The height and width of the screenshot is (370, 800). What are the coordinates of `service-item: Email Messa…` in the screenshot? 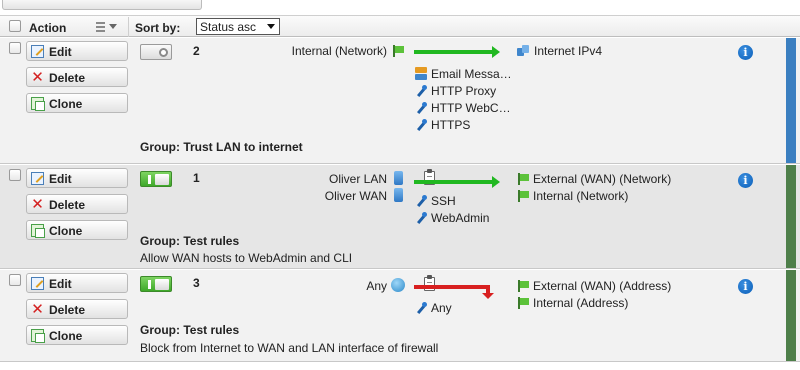 It's located at (463, 74).